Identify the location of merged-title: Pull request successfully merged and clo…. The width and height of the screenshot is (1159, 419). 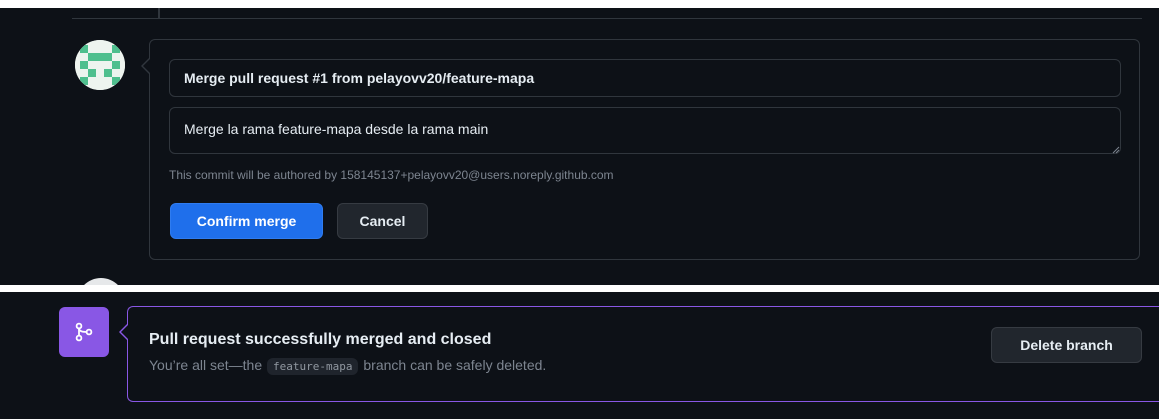
(320, 339).